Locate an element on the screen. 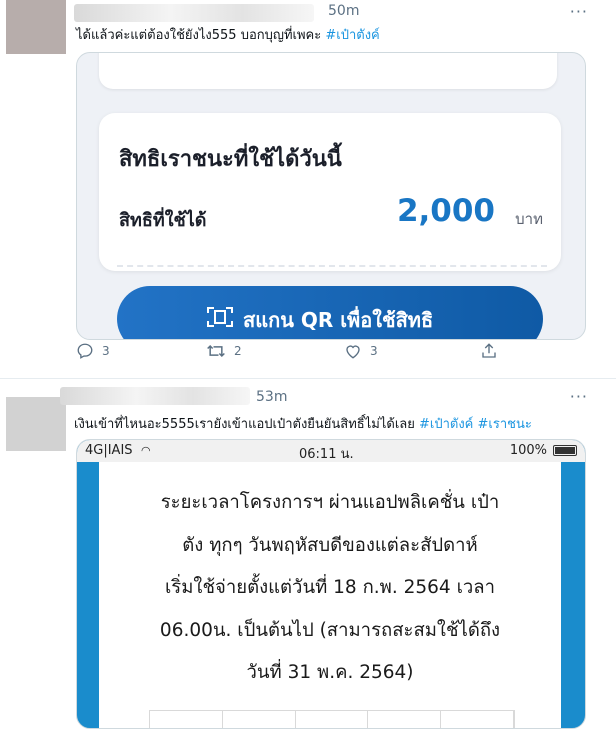 Image resolution: width=616 pixels, height=733 pixels. battery-status: 100% is located at coordinates (543, 450).